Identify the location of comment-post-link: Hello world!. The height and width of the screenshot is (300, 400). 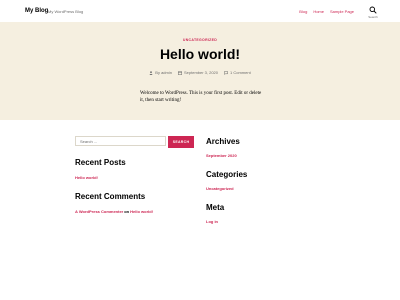
(141, 211).